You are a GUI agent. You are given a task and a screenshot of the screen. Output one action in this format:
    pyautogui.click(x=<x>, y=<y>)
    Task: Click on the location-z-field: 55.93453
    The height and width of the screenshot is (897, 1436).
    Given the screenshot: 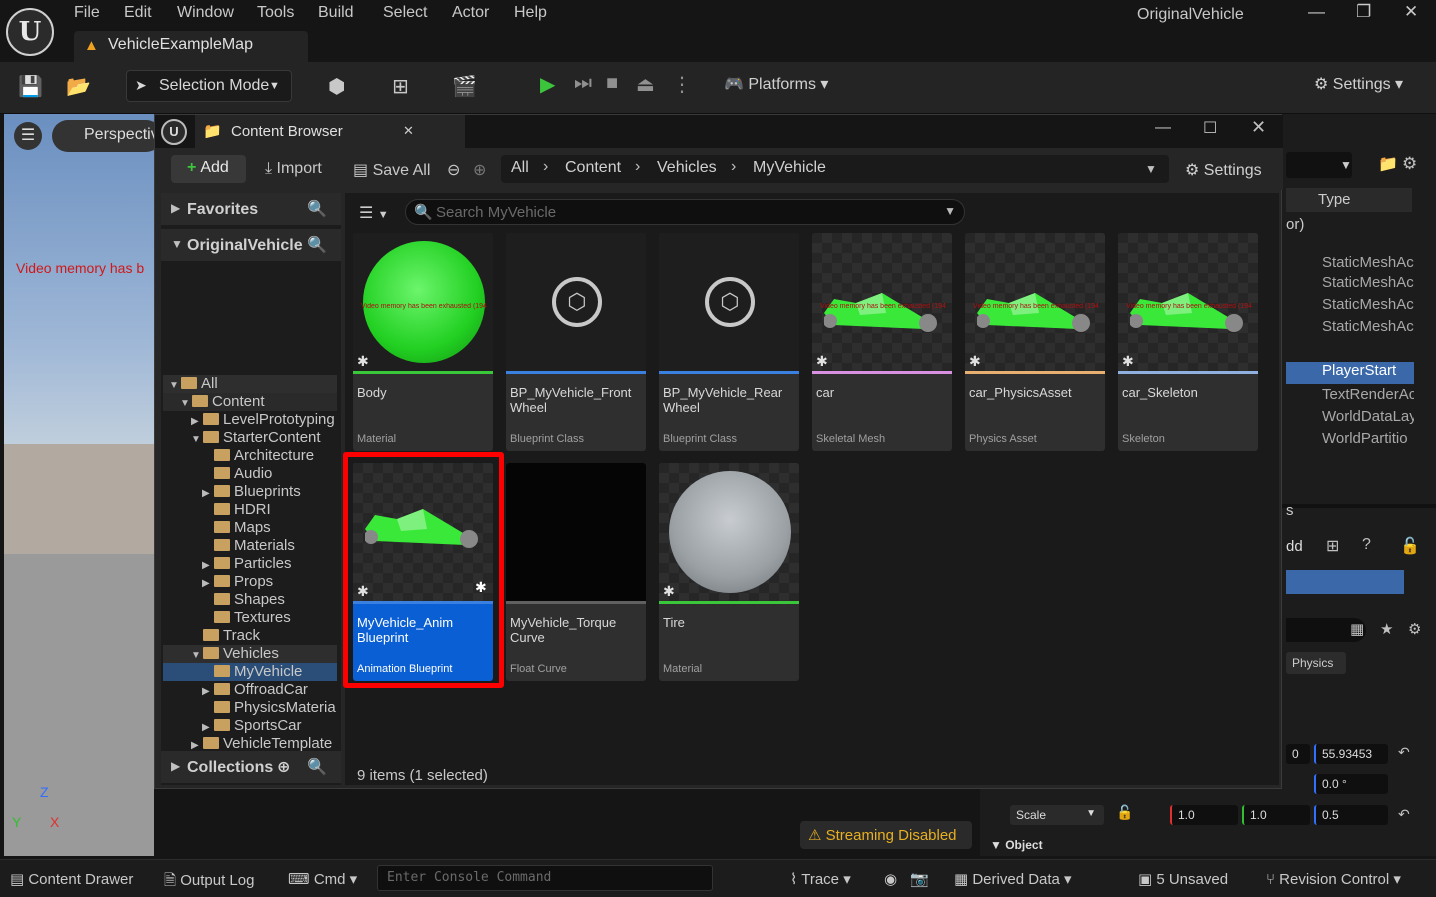 What is the action you would take?
    pyautogui.click(x=1351, y=754)
    